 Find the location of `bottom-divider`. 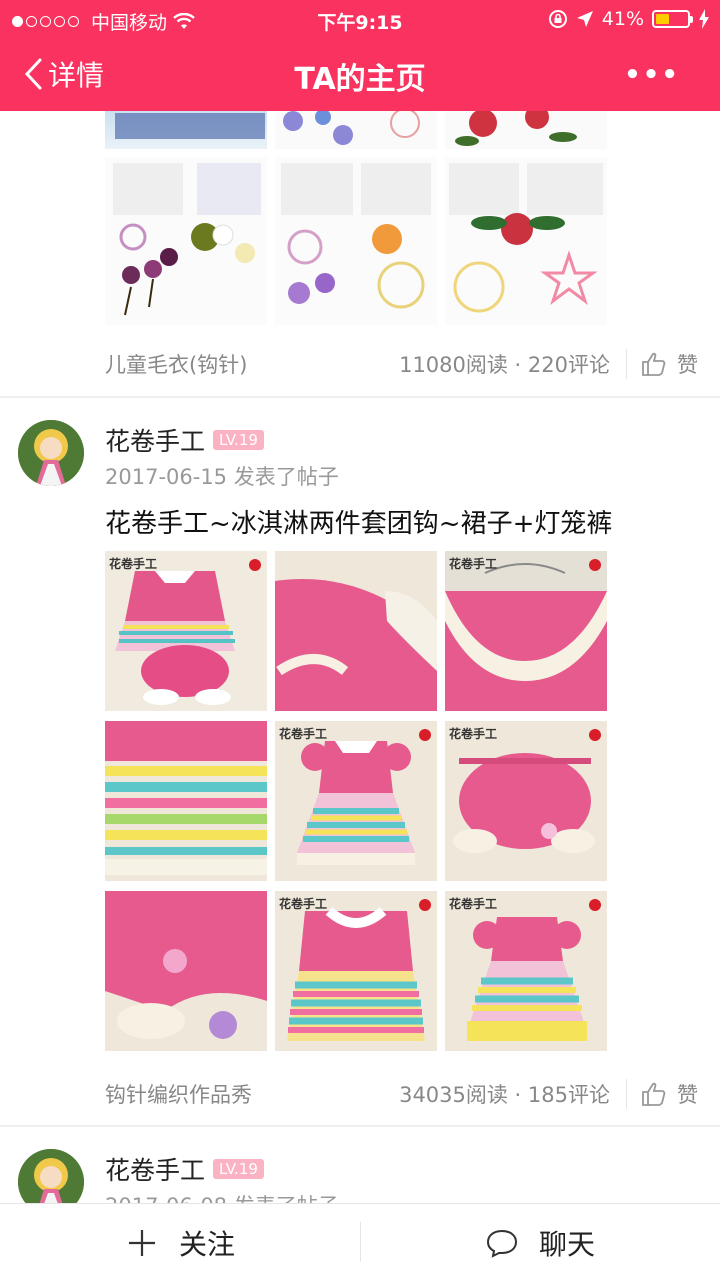

bottom-divider is located at coordinates (360, 1242).